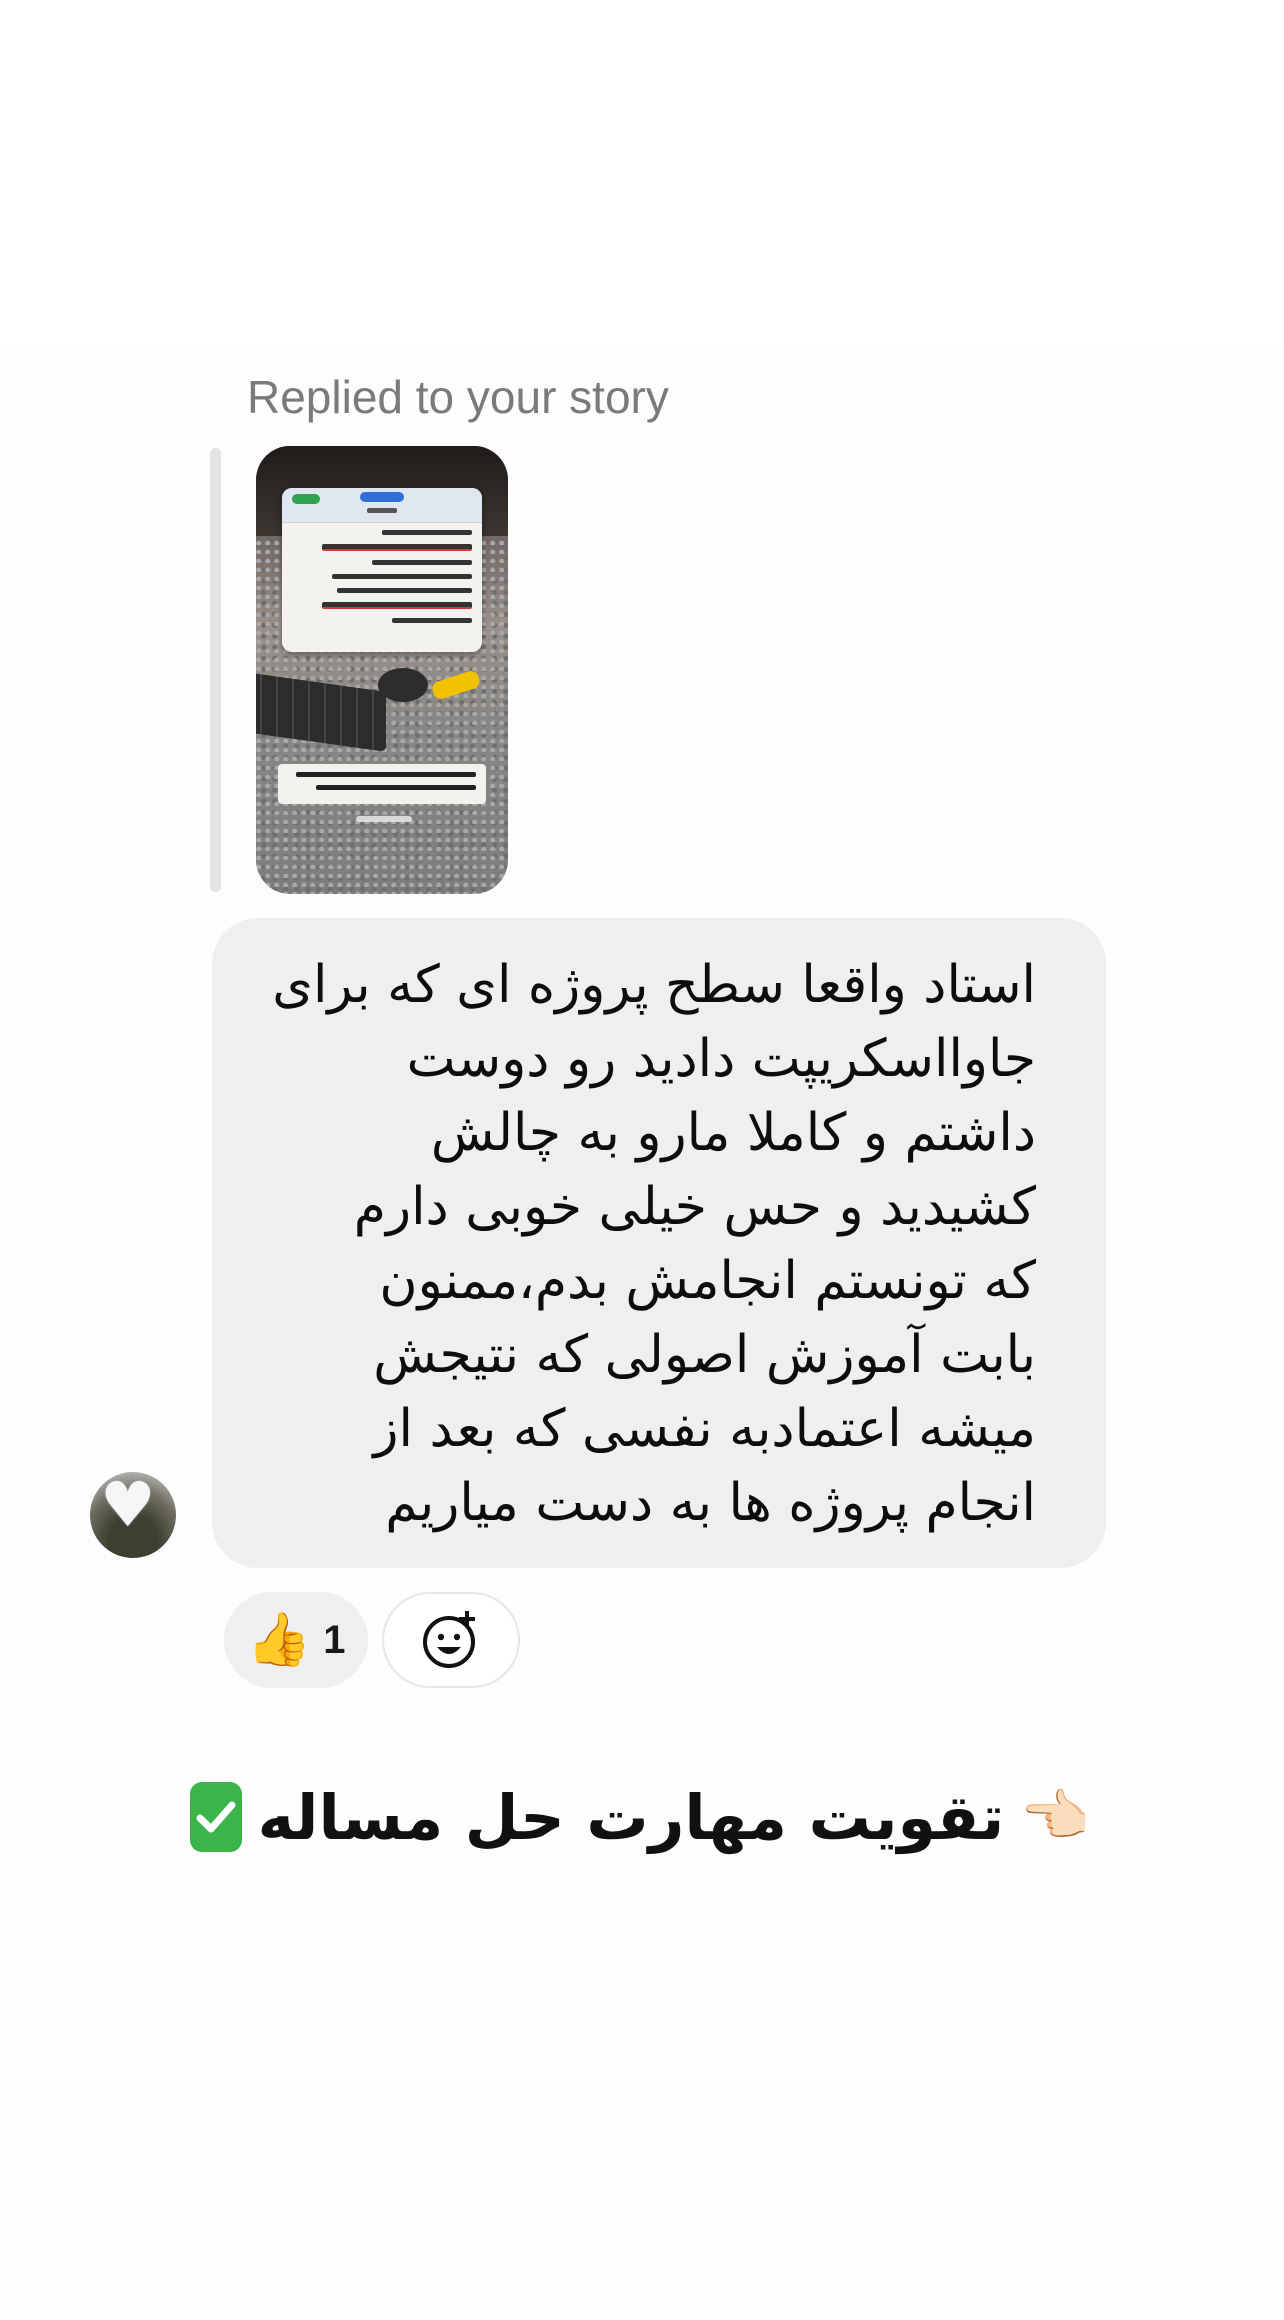 The height and width of the screenshot is (2320, 1284). What do you see at coordinates (321, 712) in the screenshot?
I see `keyboard-image` at bounding box center [321, 712].